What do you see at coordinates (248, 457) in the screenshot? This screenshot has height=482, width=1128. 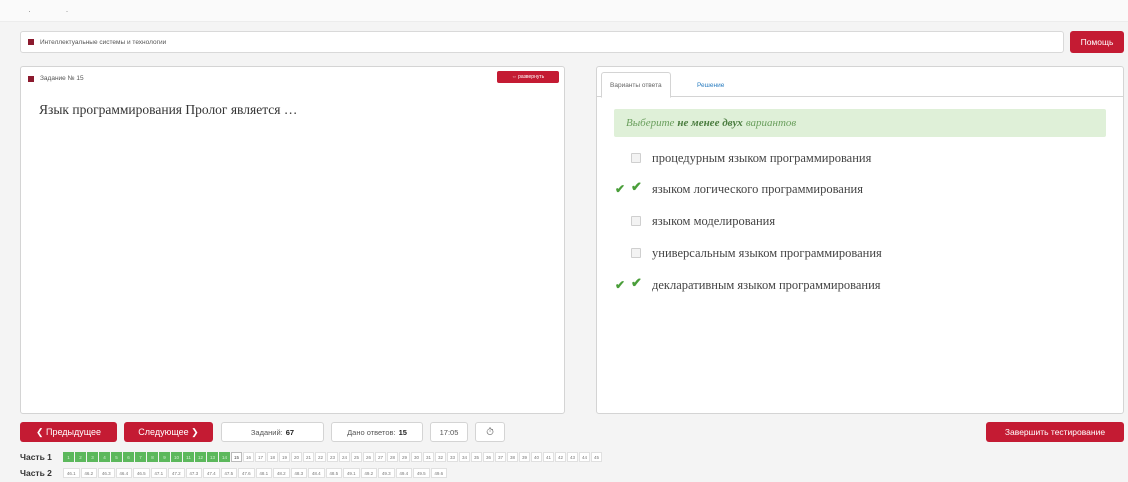 I see `question-cell-16: 16` at bounding box center [248, 457].